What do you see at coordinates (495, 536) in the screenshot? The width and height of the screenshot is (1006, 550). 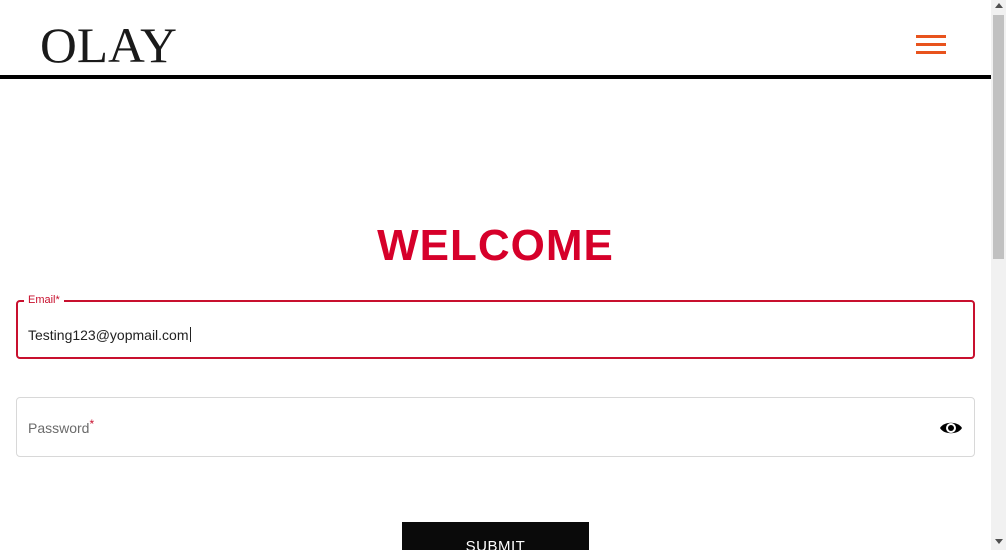 I see `submit-button: SUBMIT` at bounding box center [495, 536].